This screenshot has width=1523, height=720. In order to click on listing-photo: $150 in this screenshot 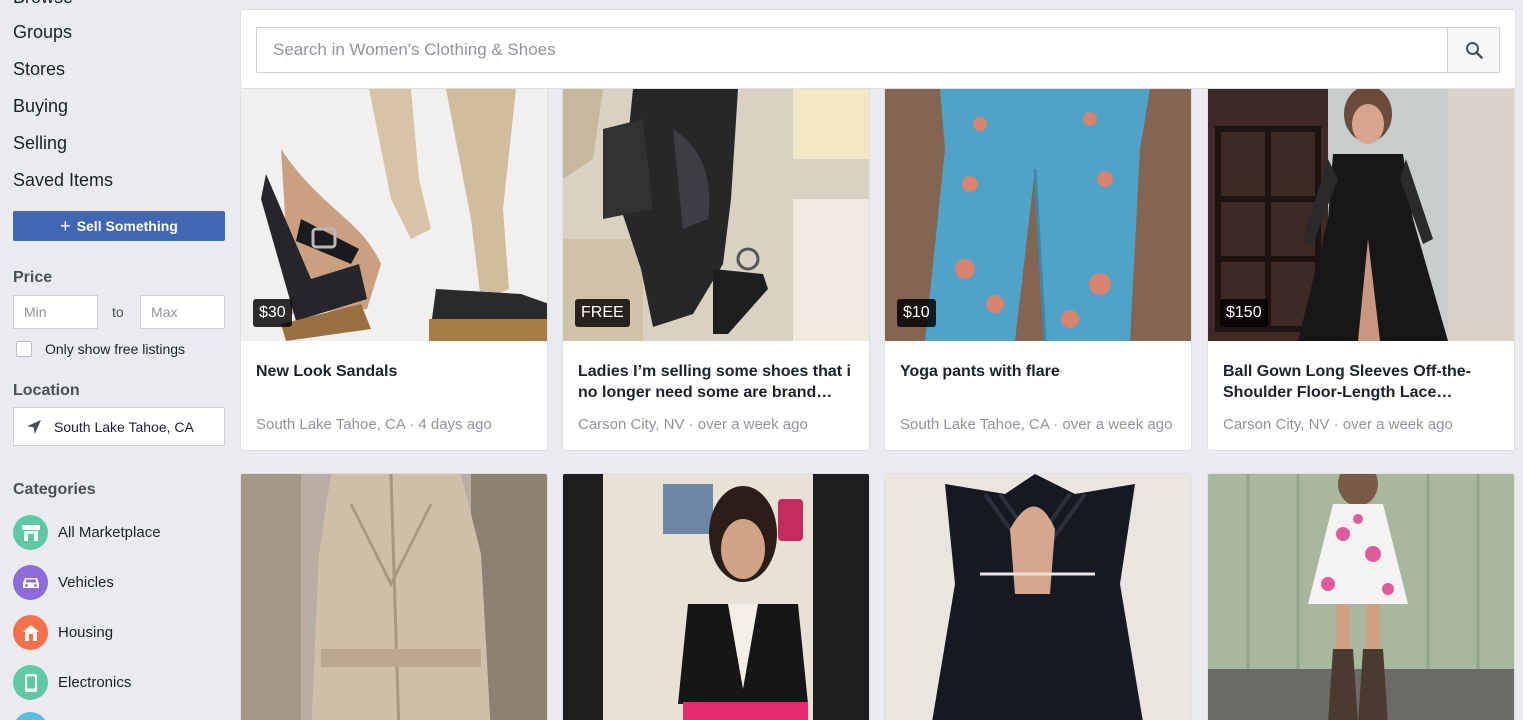, I will do `click(1361, 215)`.